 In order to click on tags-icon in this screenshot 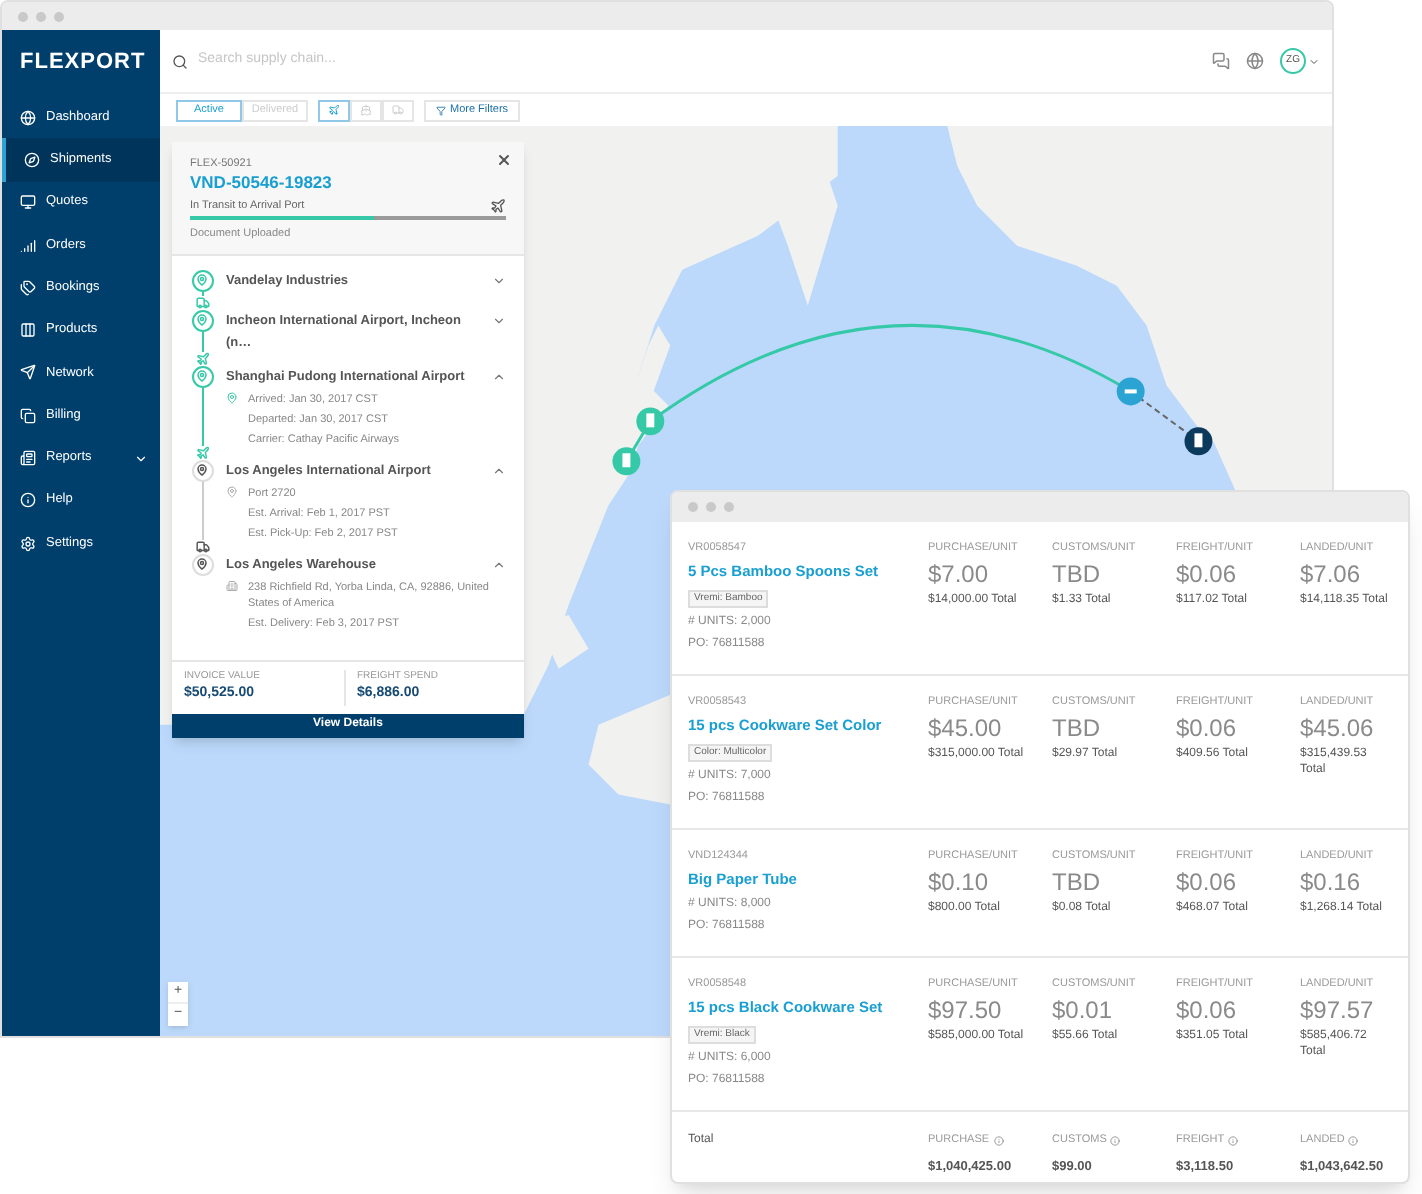, I will do `click(28, 287)`.